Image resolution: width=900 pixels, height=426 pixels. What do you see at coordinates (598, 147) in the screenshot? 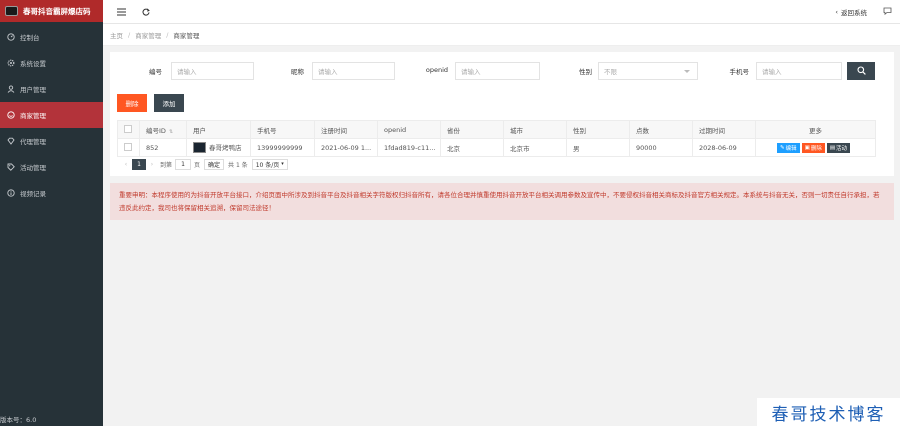
I see `cell-gender: 男` at bounding box center [598, 147].